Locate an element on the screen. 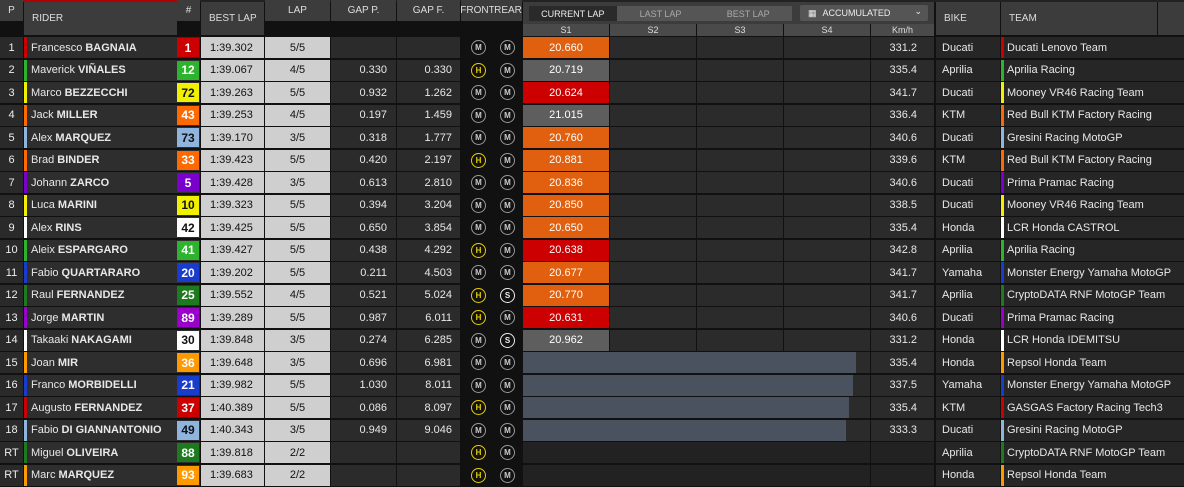 The image size is (1184, 487). rider-name: Joan MIR is located at coordinates (112, 362).